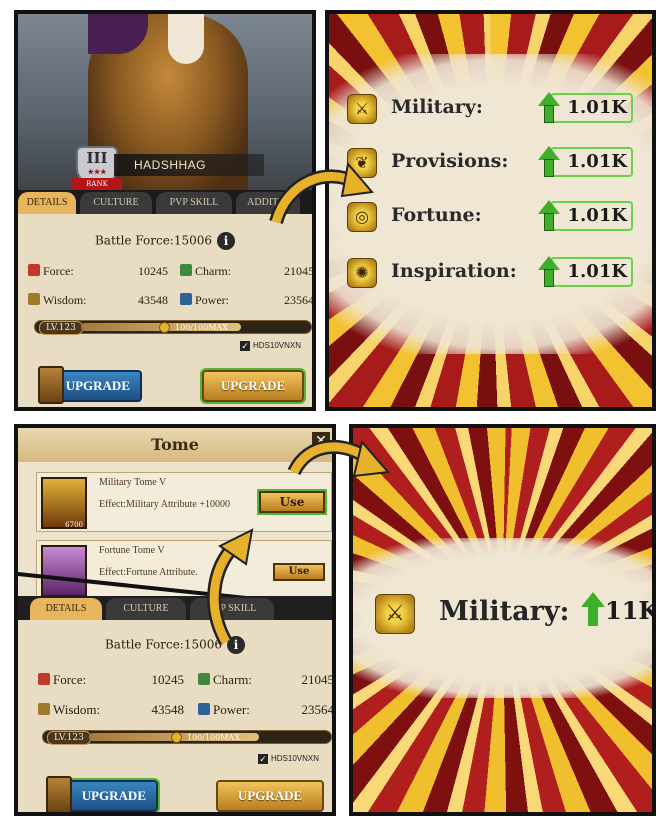 The image size is (670, 824). I want to click on wisdom-icon, so click(34, 299).